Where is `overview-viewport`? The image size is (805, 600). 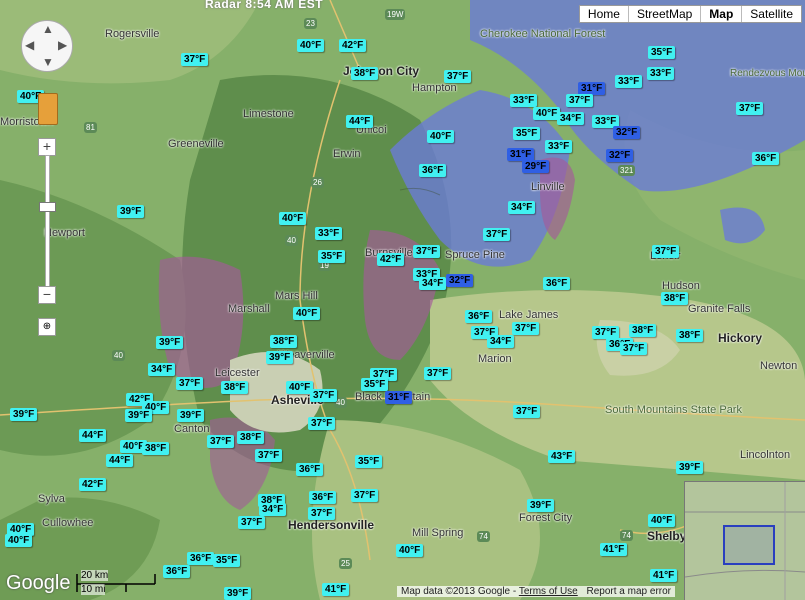 overview-viewport is located at coordinates (749, 545).